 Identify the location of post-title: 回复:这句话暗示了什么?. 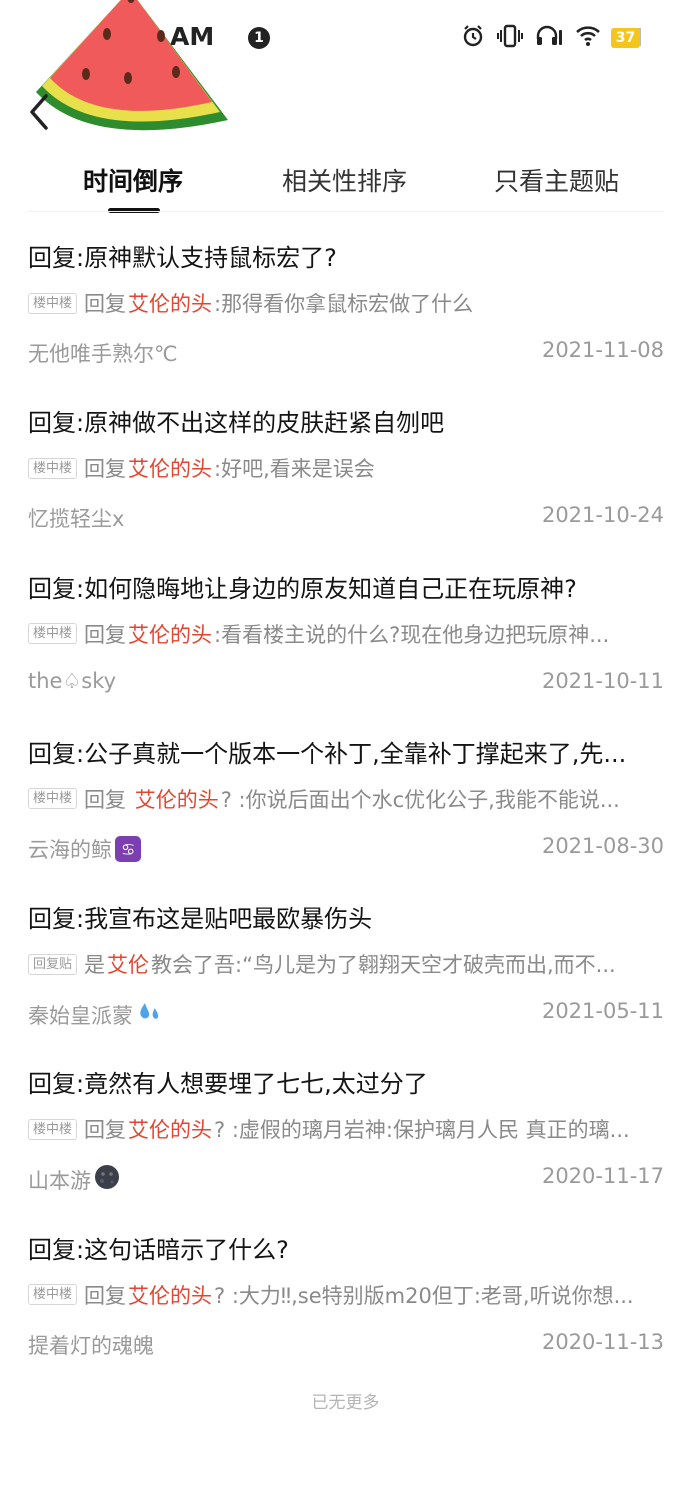
(158, 1249).